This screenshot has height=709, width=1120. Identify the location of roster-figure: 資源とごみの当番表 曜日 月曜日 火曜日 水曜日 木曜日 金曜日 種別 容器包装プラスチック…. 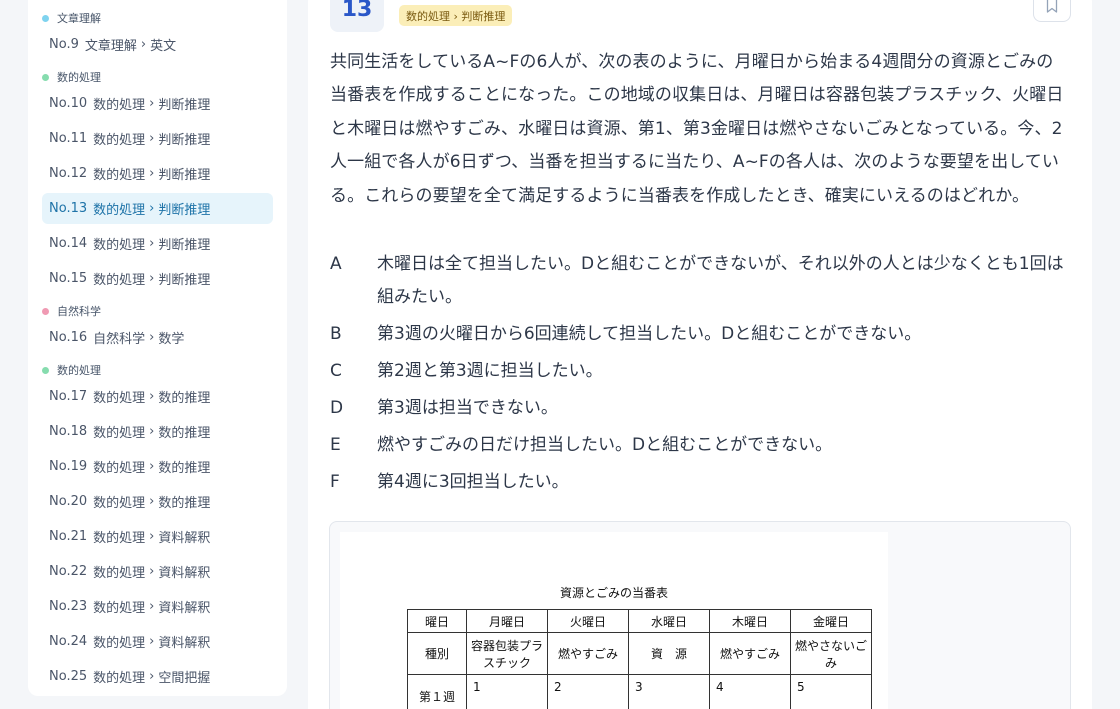
(614, 620).